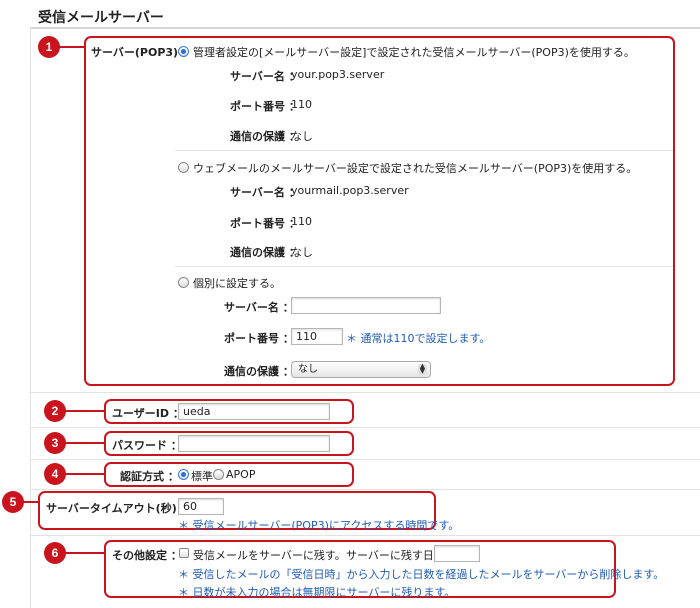 This screenshot has height=608, width=700. Describe the element at coordinates (55, 411) in the screenshot. I see `annotation-marker-2: 2` at that location.